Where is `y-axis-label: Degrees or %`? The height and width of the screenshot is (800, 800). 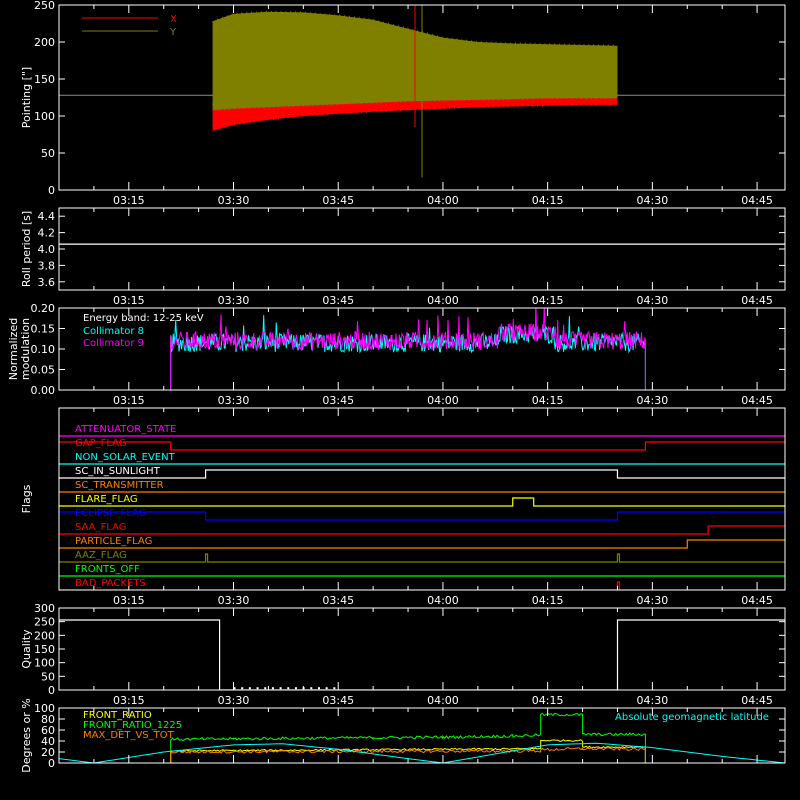 y-axis-label: Degrees or % is located at coordinates (26, 735).